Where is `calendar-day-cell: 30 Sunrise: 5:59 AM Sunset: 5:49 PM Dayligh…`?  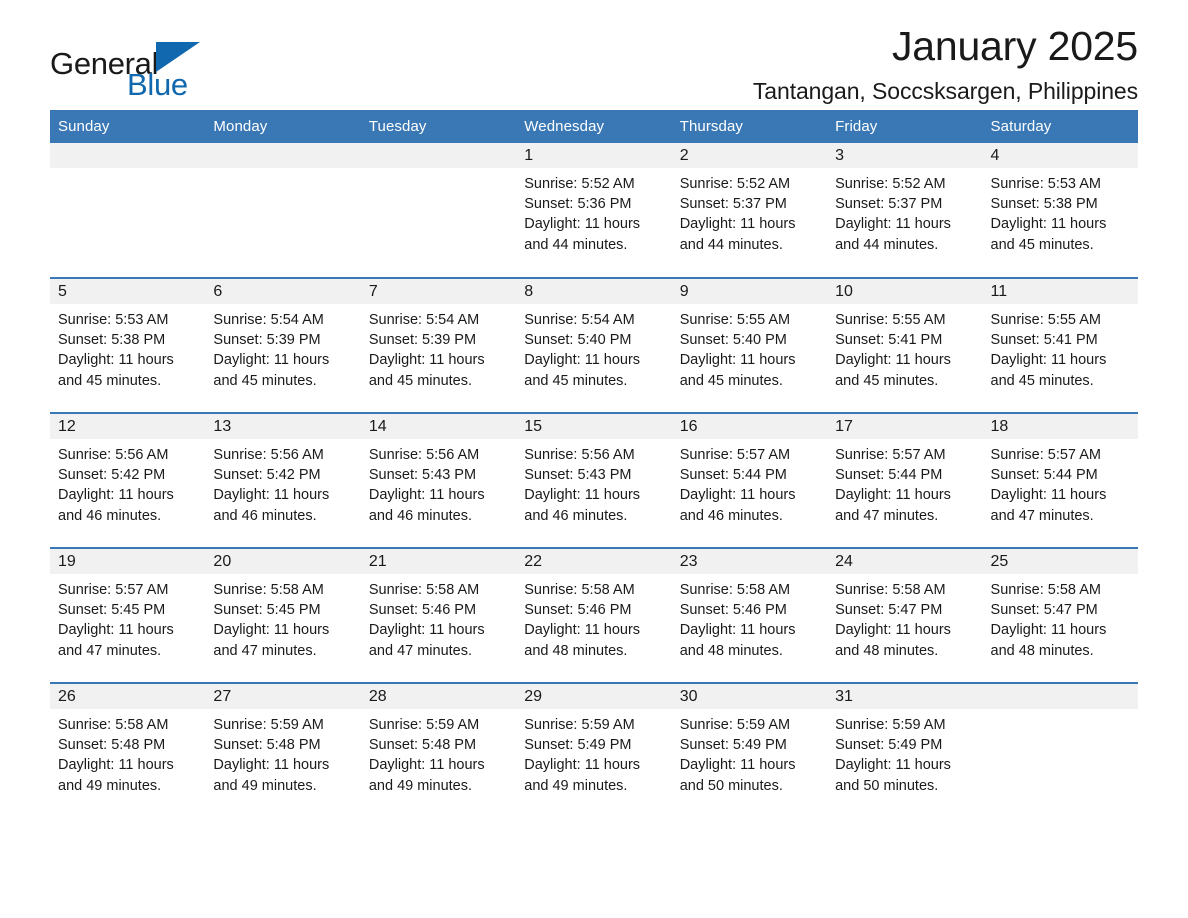 calendar-day-cell: 30 Sunrise: 5:59 AM Sunset: 5:49 PM Dayligh… is located at coordinates (749, 750).